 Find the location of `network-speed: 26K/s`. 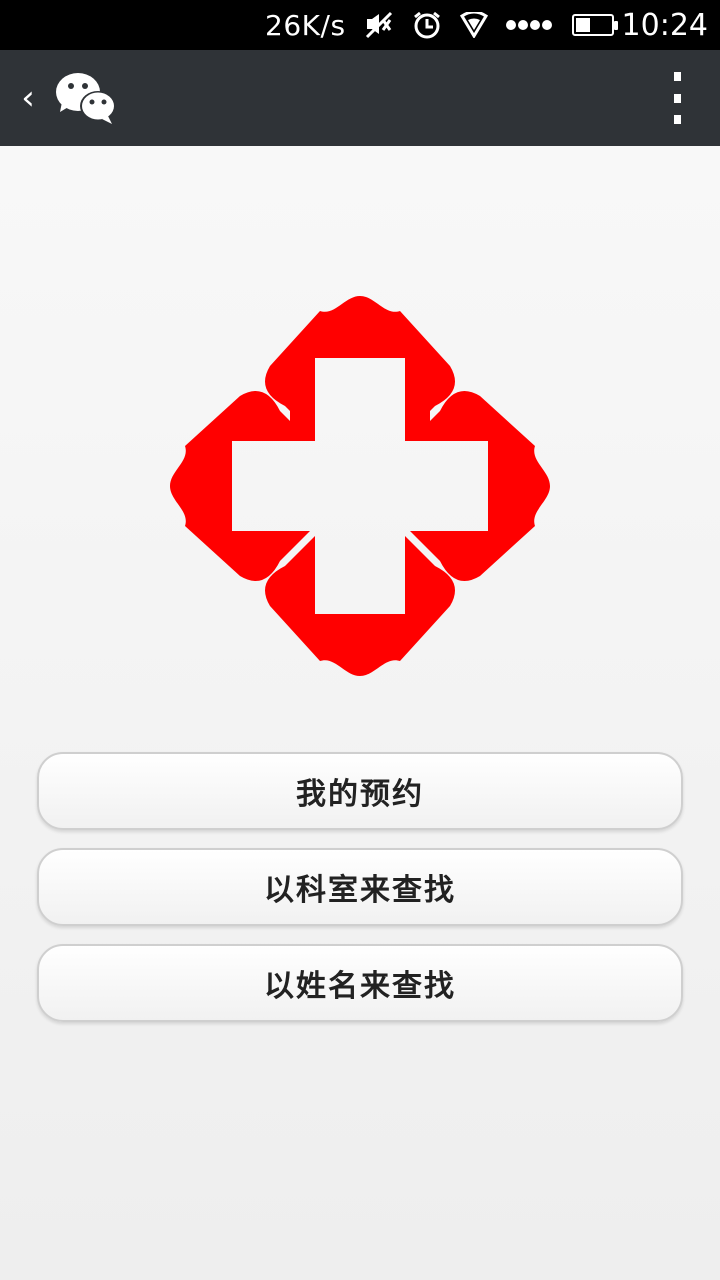

network-speed: 26K/s is located at coordinates (305, 25).